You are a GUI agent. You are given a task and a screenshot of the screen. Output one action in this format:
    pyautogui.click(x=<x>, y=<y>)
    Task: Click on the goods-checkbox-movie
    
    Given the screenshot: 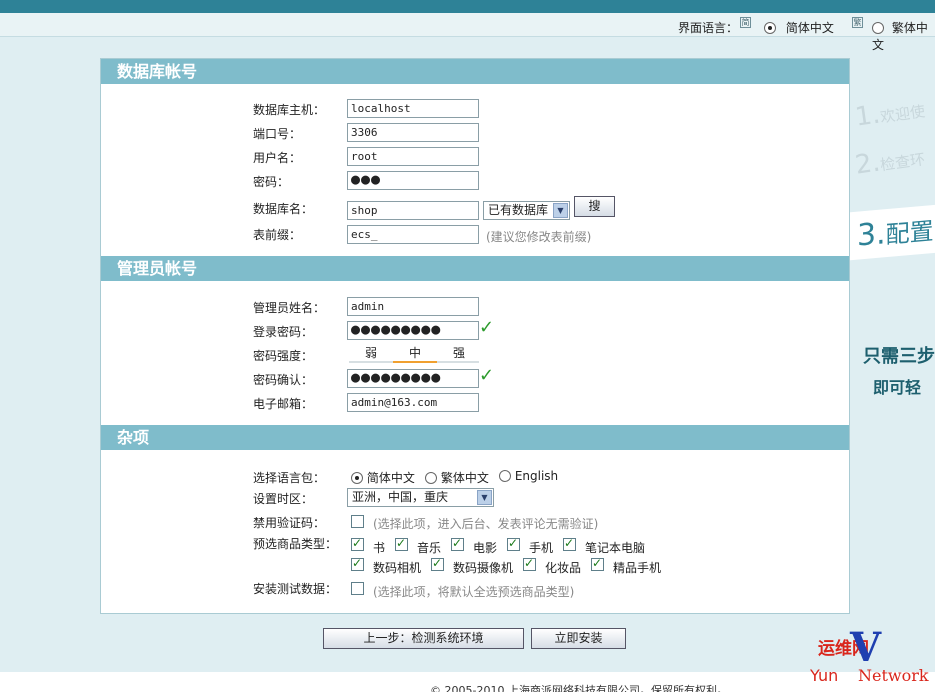 What is the action you would take?
    pyautogui.click(x=457, y=543)
    